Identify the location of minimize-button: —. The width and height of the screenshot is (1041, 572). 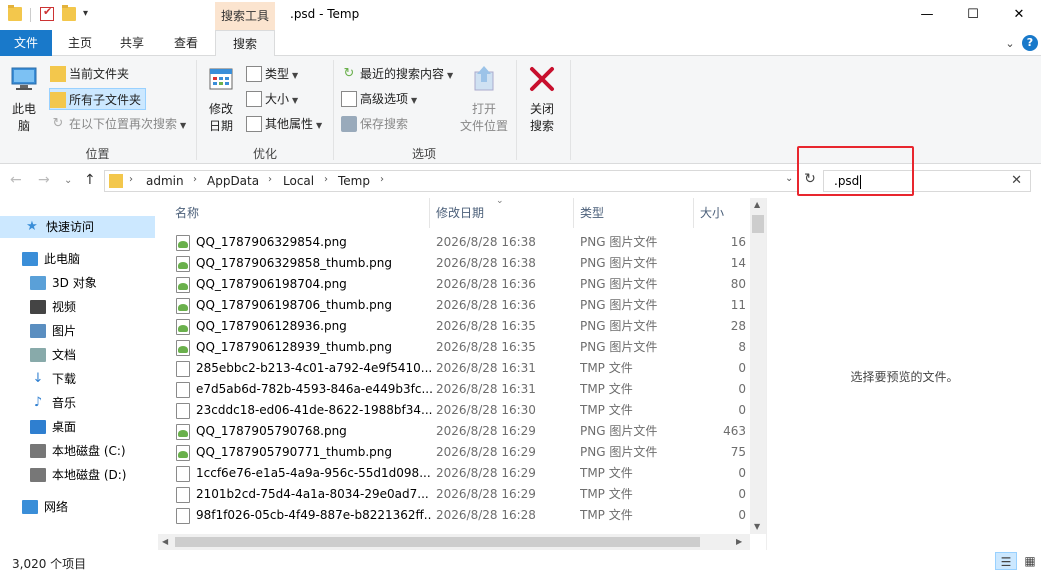
(927, 15).